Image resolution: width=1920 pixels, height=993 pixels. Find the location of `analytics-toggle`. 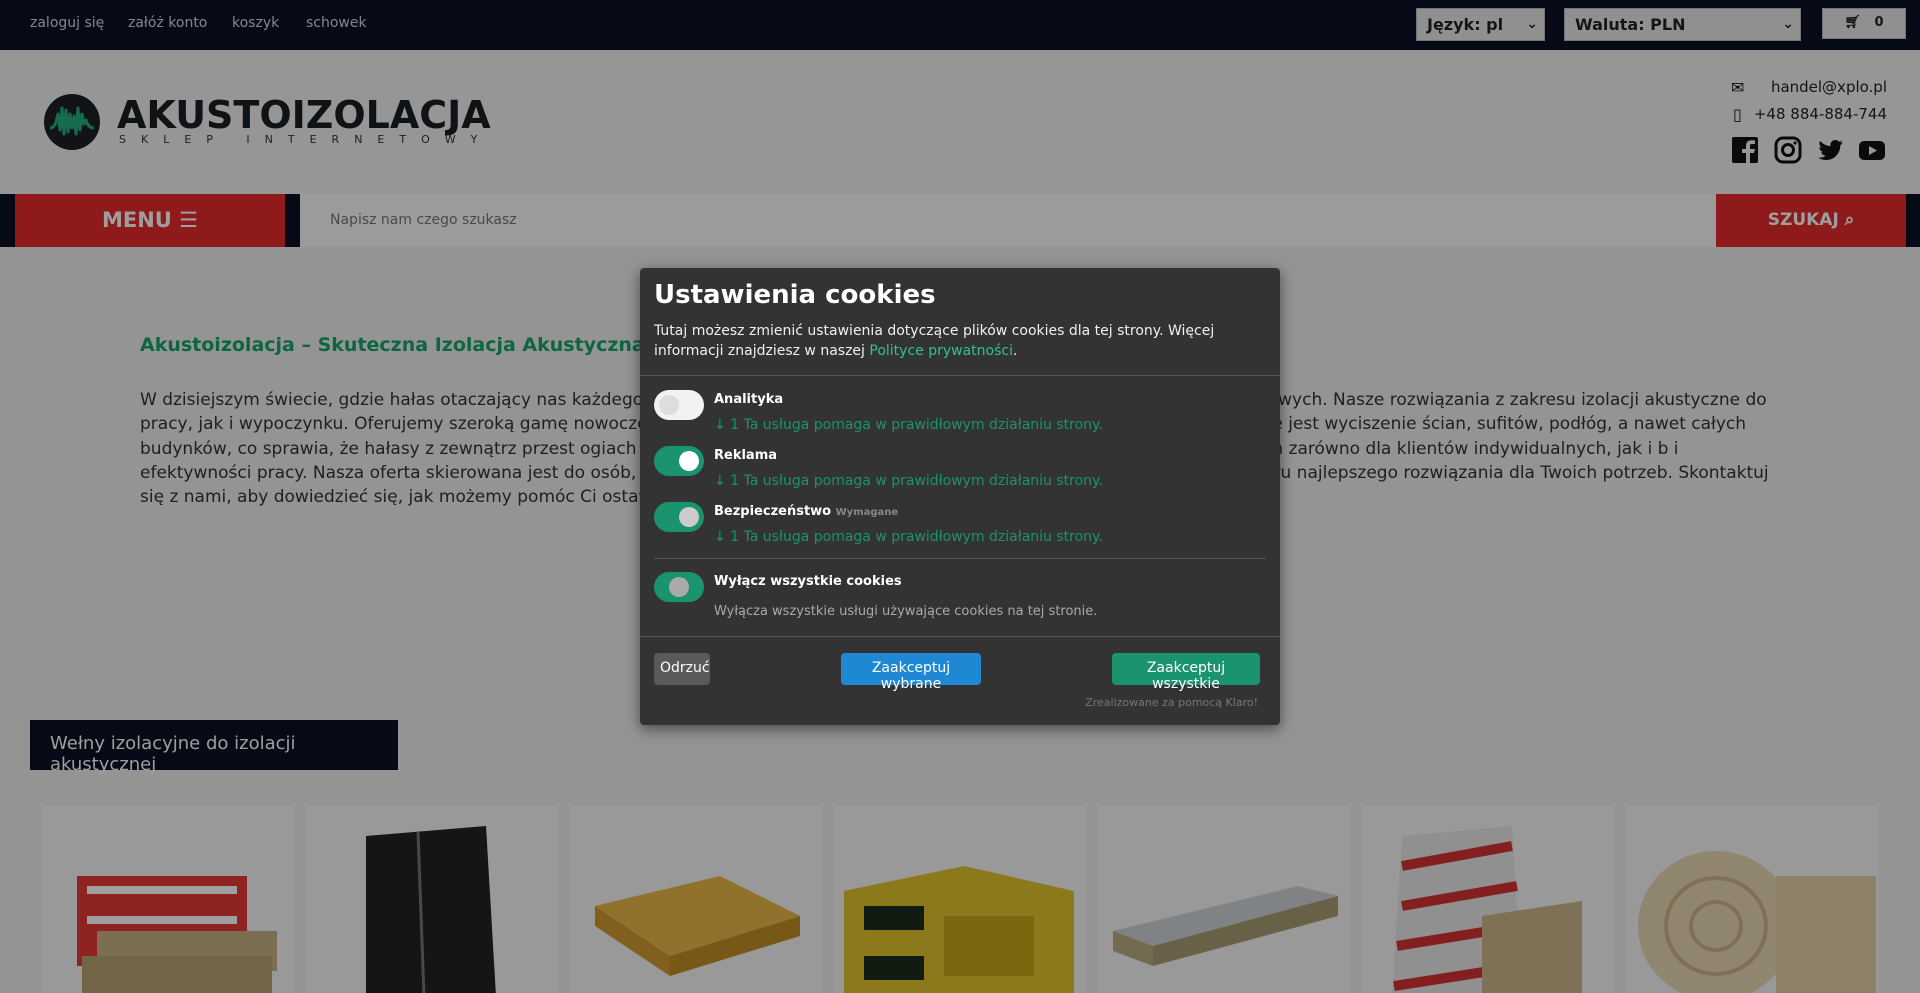

analytics-toggle is located at coordinates (679, 405).